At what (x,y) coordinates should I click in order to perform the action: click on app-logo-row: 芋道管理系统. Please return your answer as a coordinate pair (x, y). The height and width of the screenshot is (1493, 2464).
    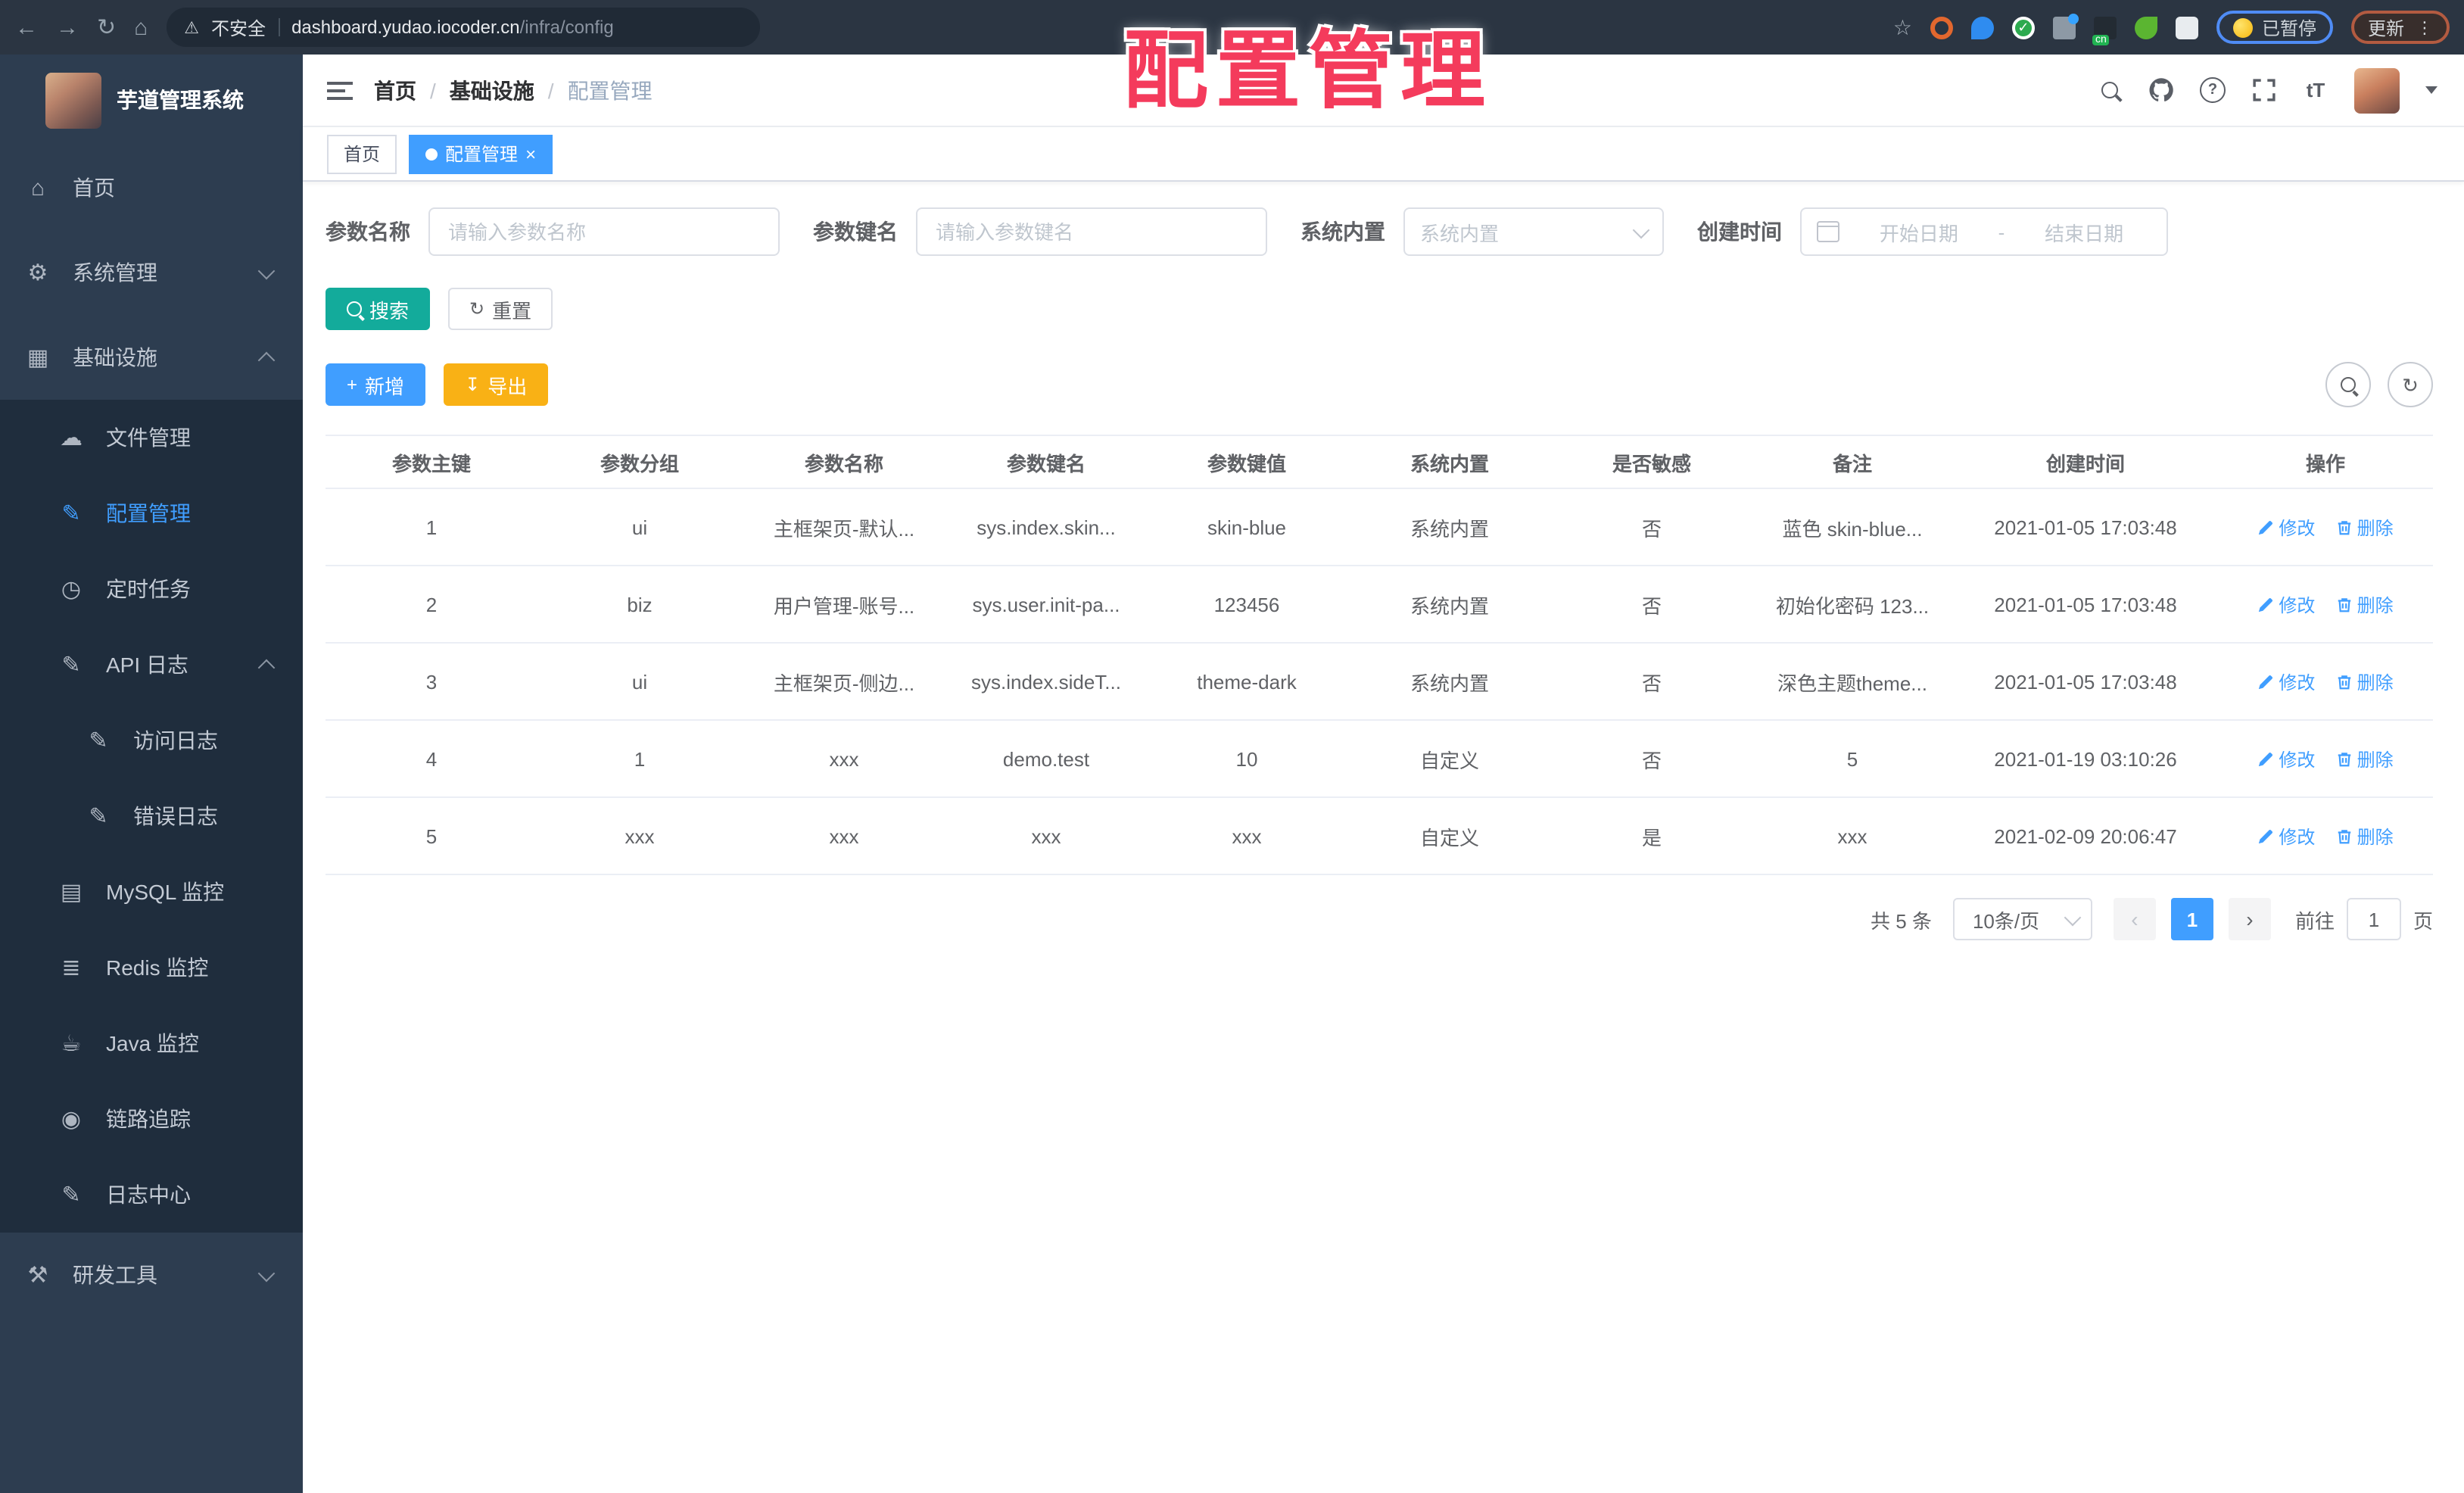
    Looking at the image, I should click on (151, 100).